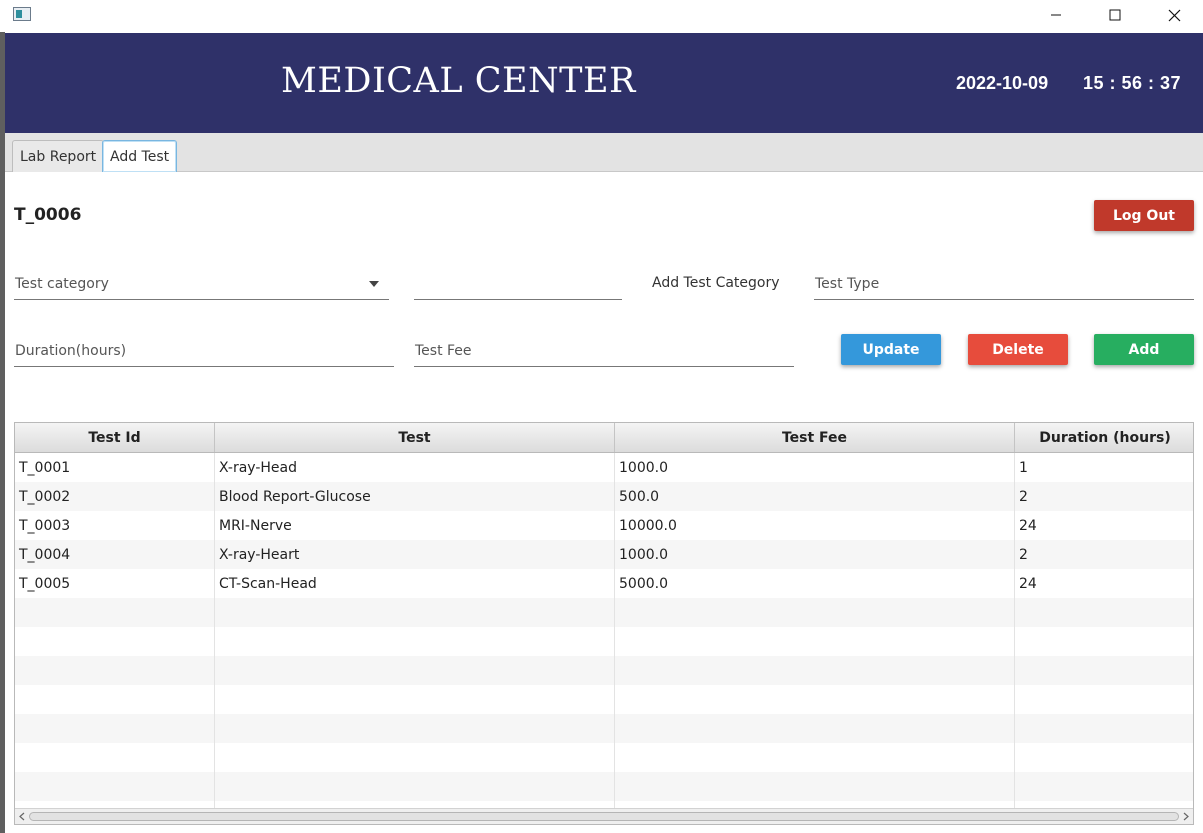 This screenshot has width=1203, height=833. Describe the element at coordinates (415, 525) in the screenshot. I see `table-cell: MRI-Nerve` at that location.